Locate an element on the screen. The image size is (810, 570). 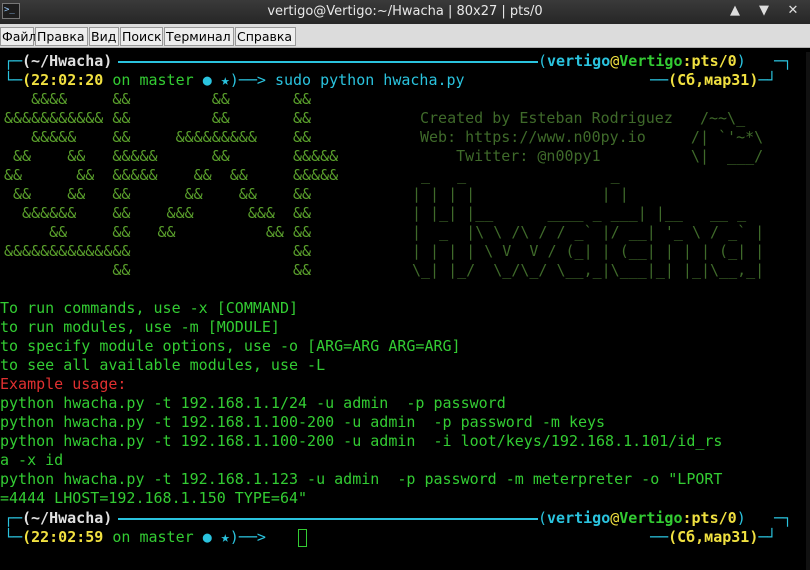
banner-web: Web: https://www.n00py.io /| `'~*\ is located at coordinates (592, 137).